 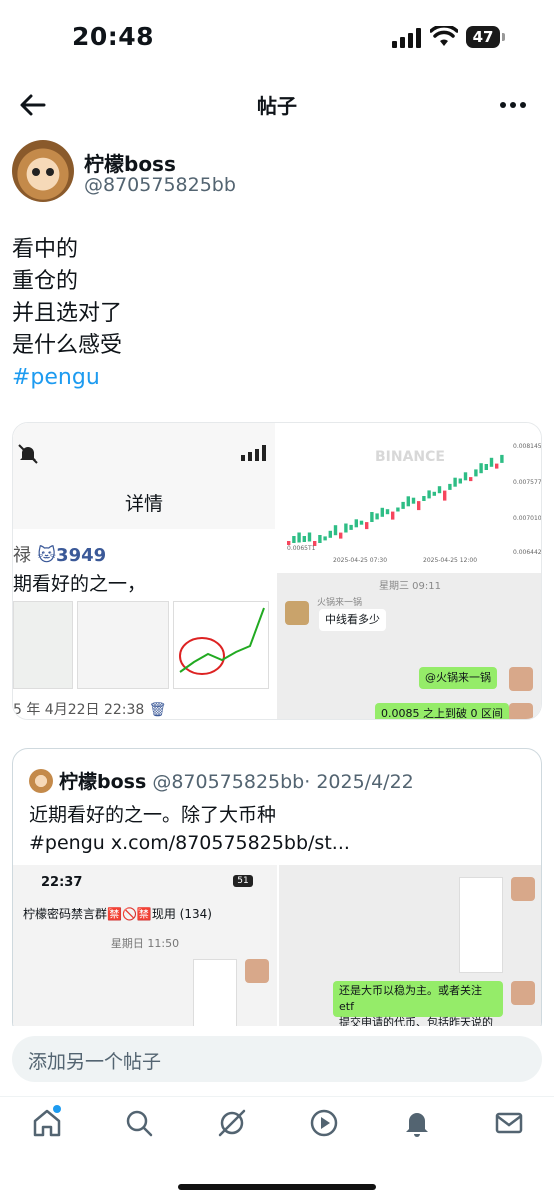 I want to click on grok-icon, so click(x=232, y=1123).